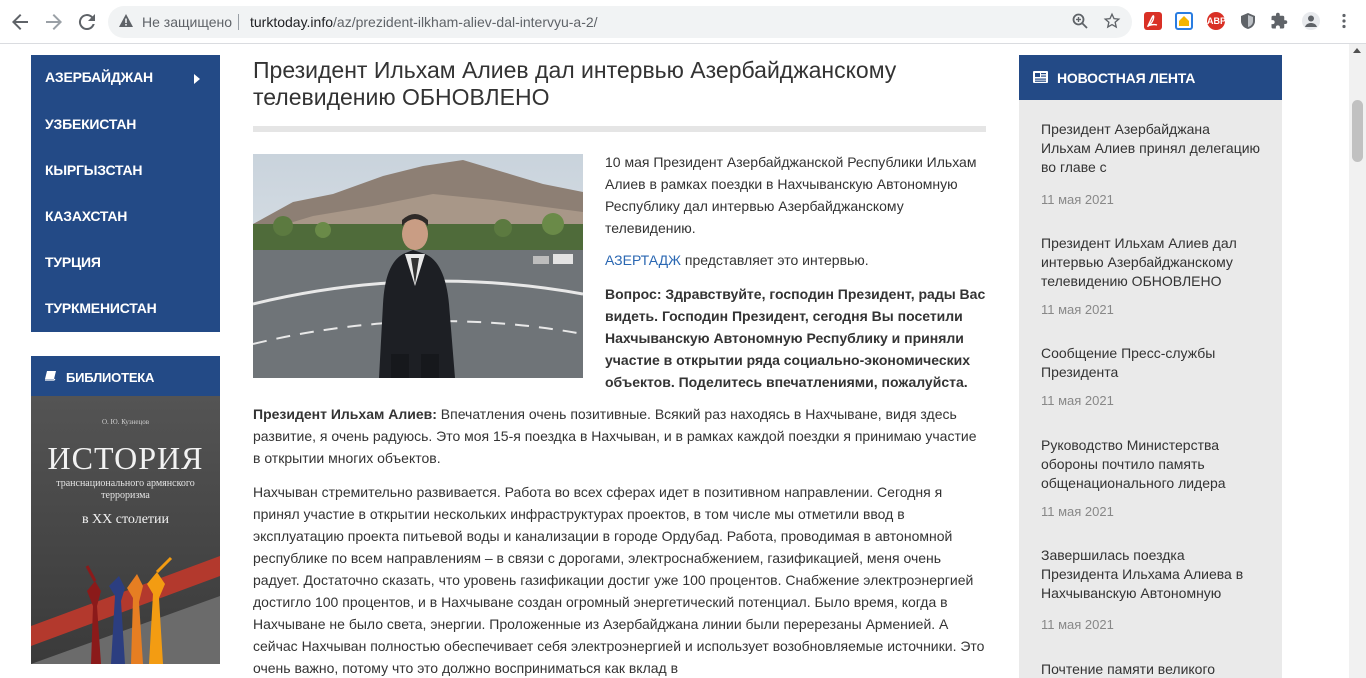 This screenshot has width=1366, height=678. I want to click on news-feed-header: НОВОСТНАЯ ЛЕНТА, so click(1150, 77).